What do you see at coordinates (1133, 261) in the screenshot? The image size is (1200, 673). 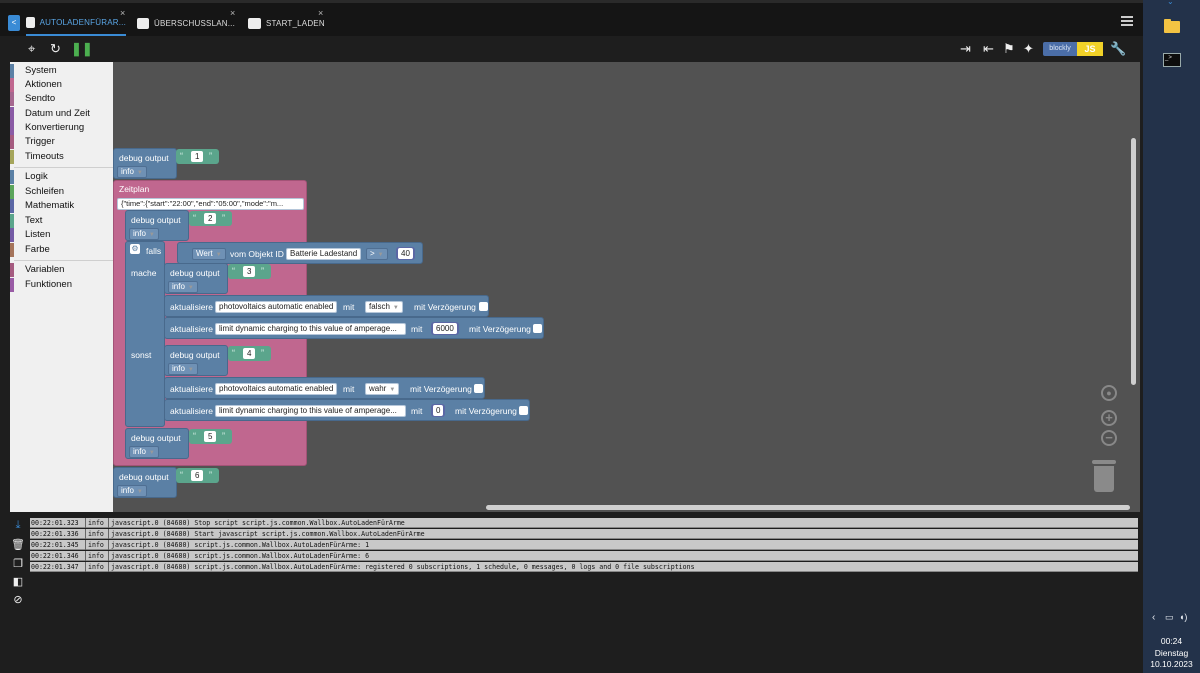 I see `vertical-scrollbar` at bounding box center [1133, 261].